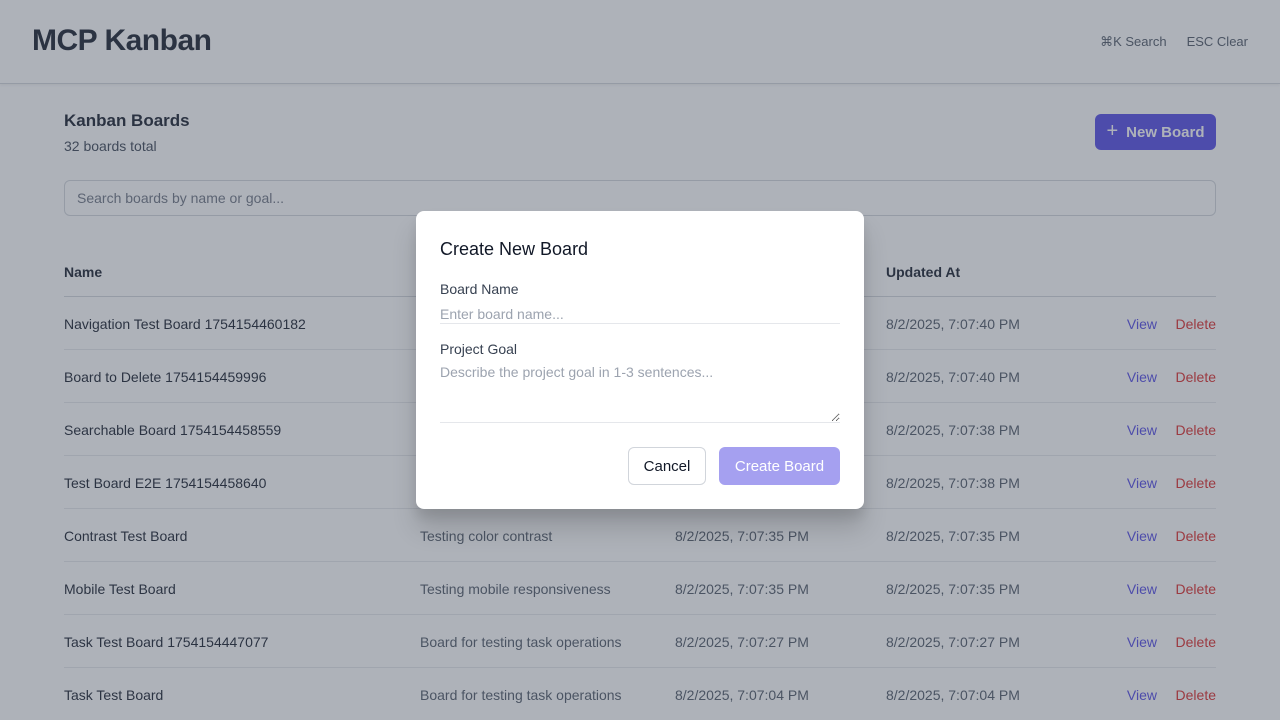  What do you see at coordinates (640, 314) in the screenshot?
I see `board-name-input` at bounding box center [640, 314].